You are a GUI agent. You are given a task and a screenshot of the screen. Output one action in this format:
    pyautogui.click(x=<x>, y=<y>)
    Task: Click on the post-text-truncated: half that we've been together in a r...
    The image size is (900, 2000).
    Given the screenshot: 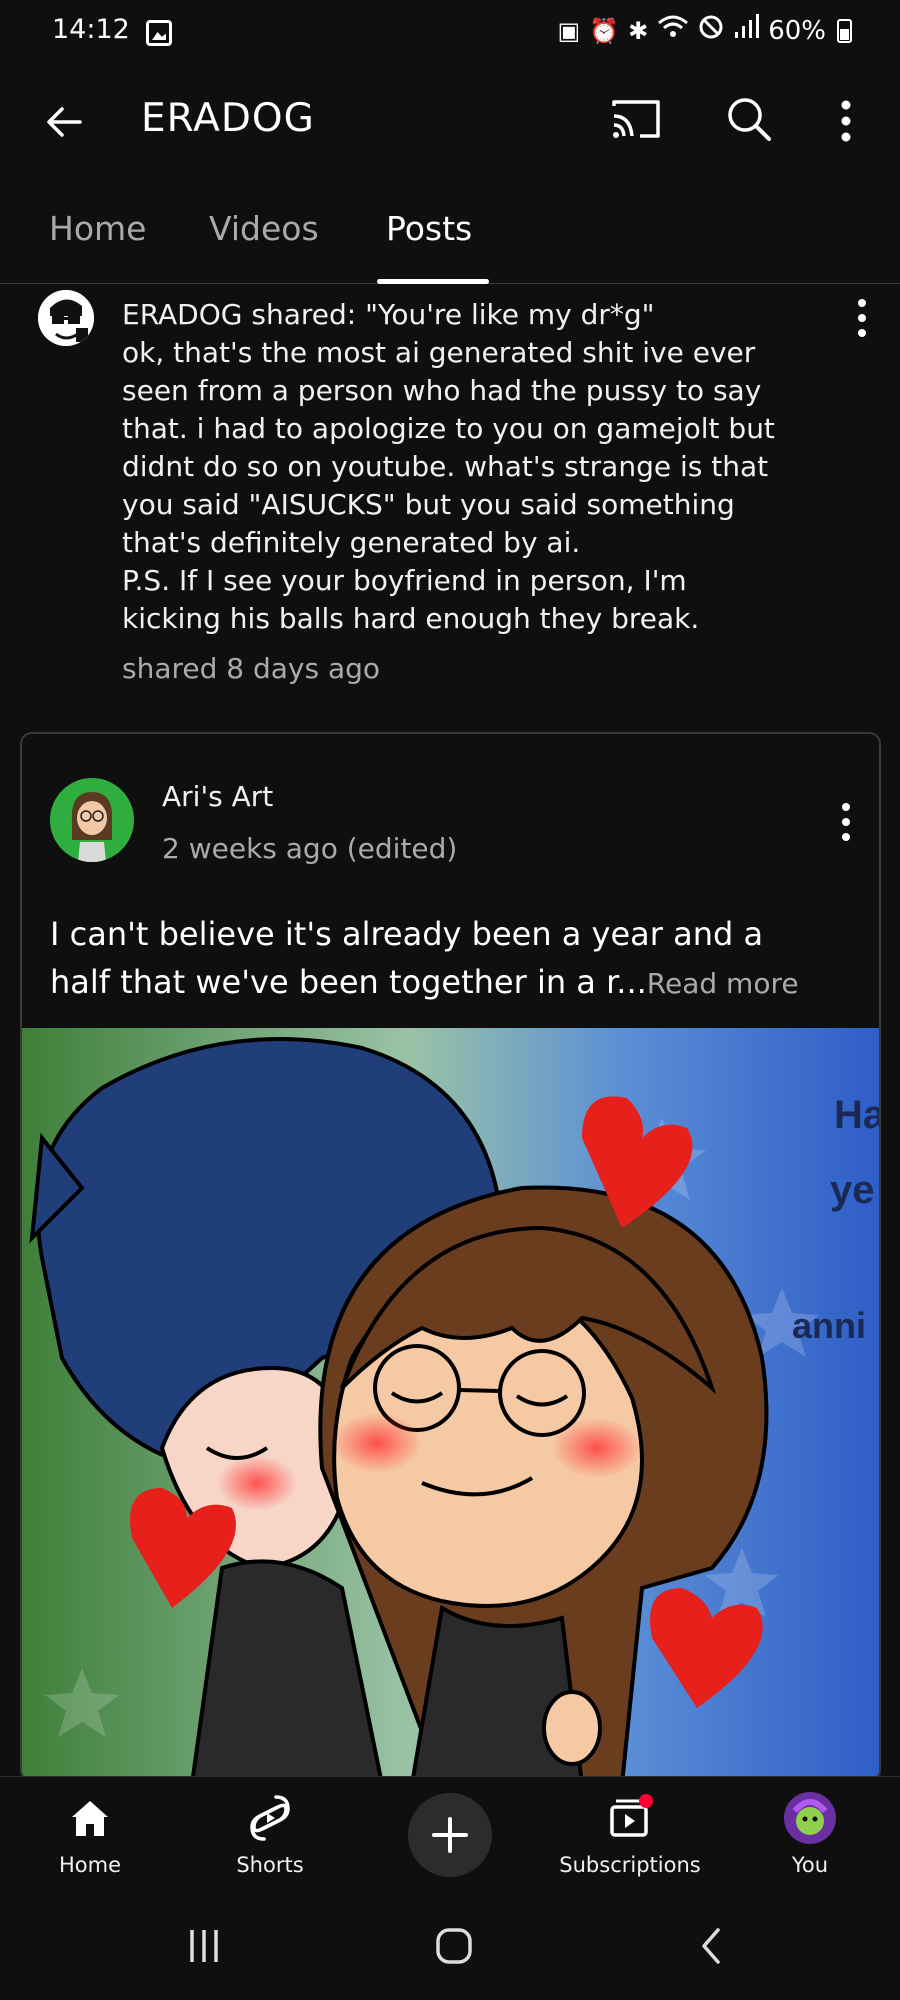 What is the action you would take?
    pyautogui.click(x=348, y=982)
    